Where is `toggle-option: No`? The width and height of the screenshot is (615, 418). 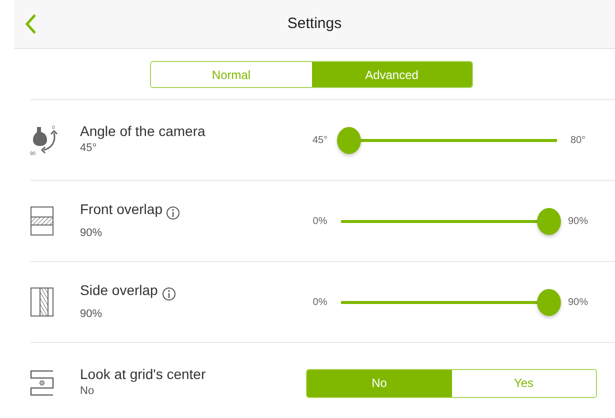
toggle-option: No is located at coordinates (379, 383).